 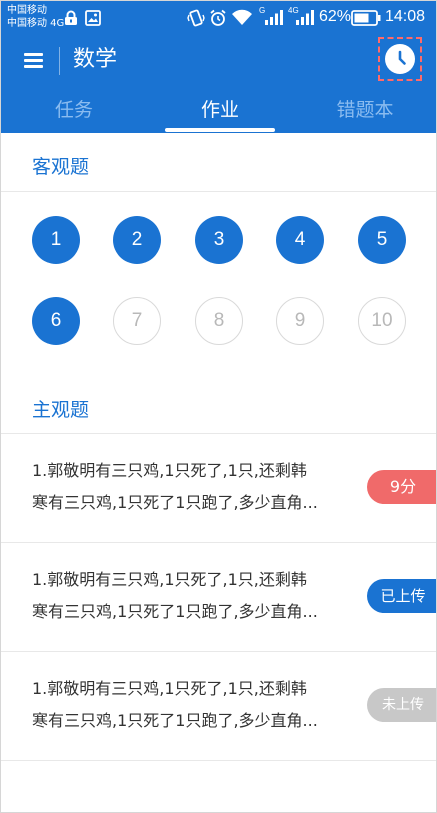 I want to click on alarm-icon, so click(x=218, y=17).